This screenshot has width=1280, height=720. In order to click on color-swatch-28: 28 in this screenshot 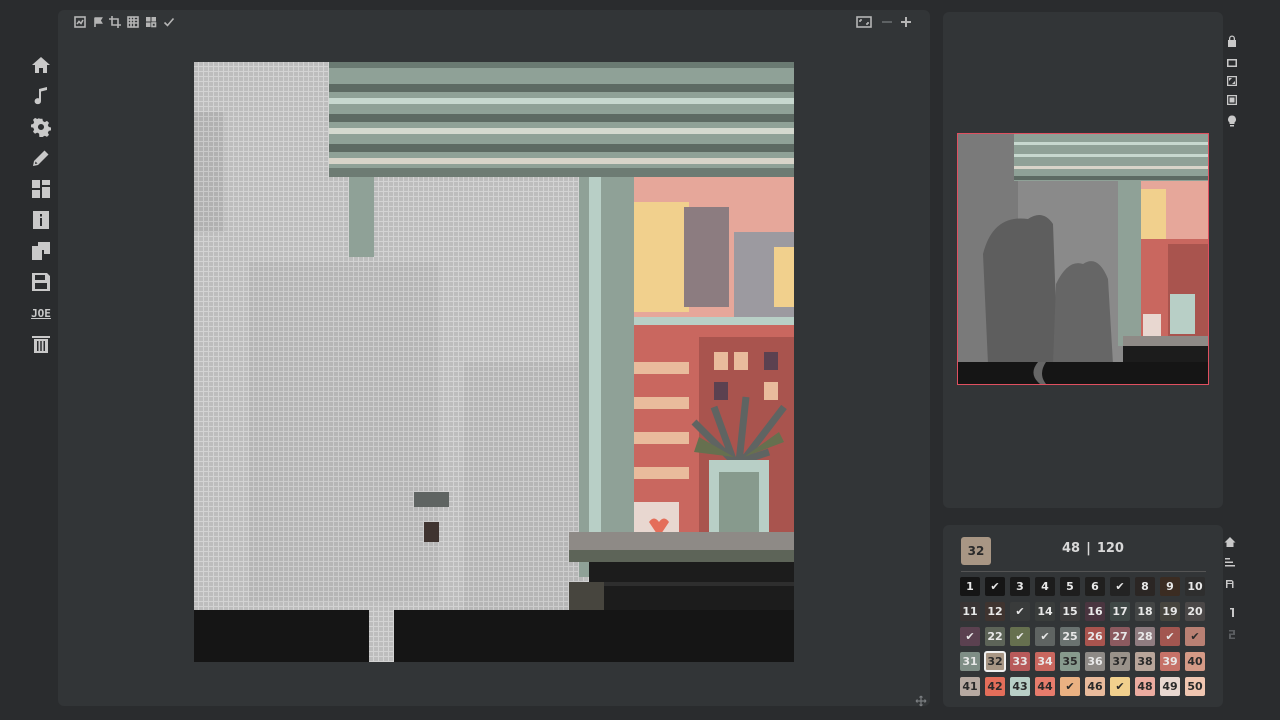, I will do `click(1145, 636)`.